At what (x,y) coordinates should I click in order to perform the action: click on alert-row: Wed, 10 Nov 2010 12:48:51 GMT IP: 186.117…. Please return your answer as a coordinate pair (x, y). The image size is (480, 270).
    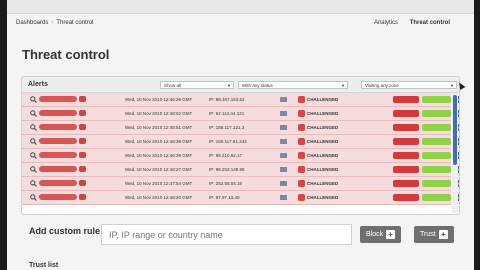
    Looking at the image, I should click on (240, 128).